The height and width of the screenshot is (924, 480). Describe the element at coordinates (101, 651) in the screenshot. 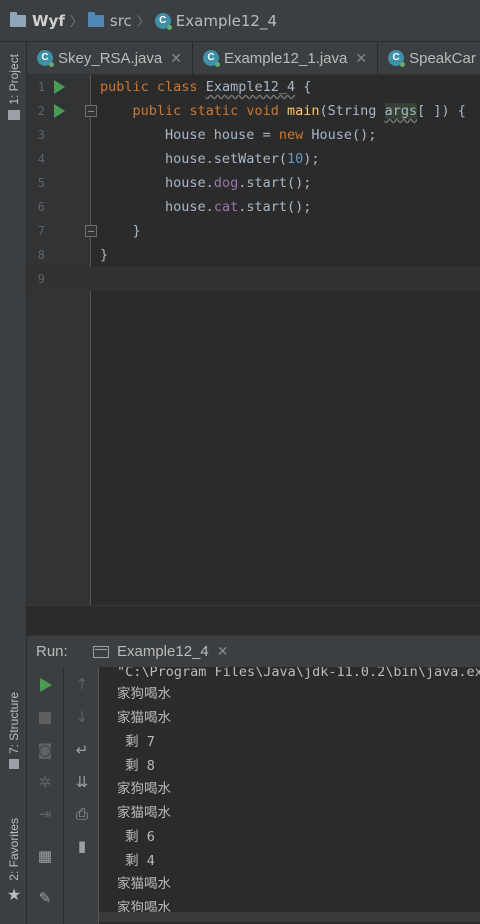

I see `console-icon` at that location.